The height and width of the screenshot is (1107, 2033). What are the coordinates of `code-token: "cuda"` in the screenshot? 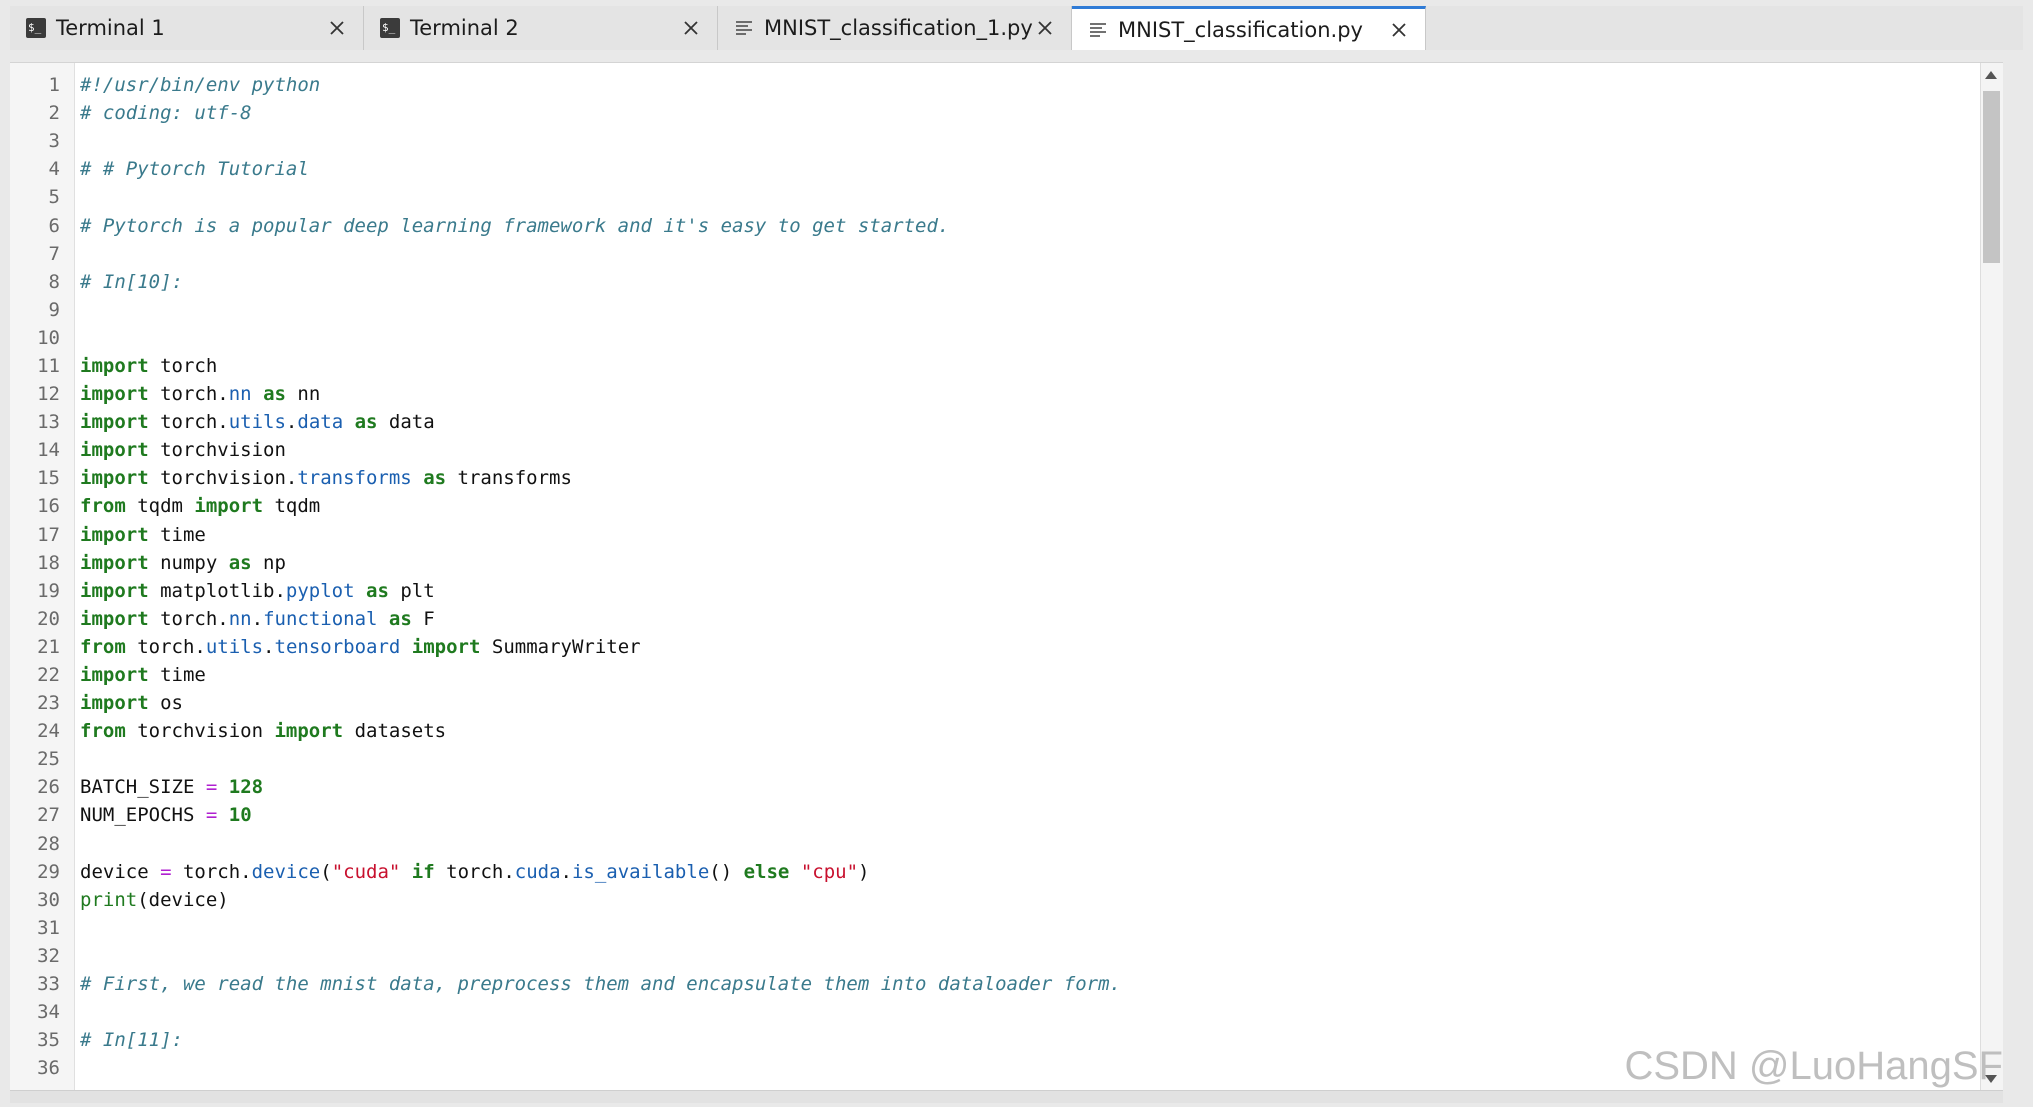 It's located at (366, 871).